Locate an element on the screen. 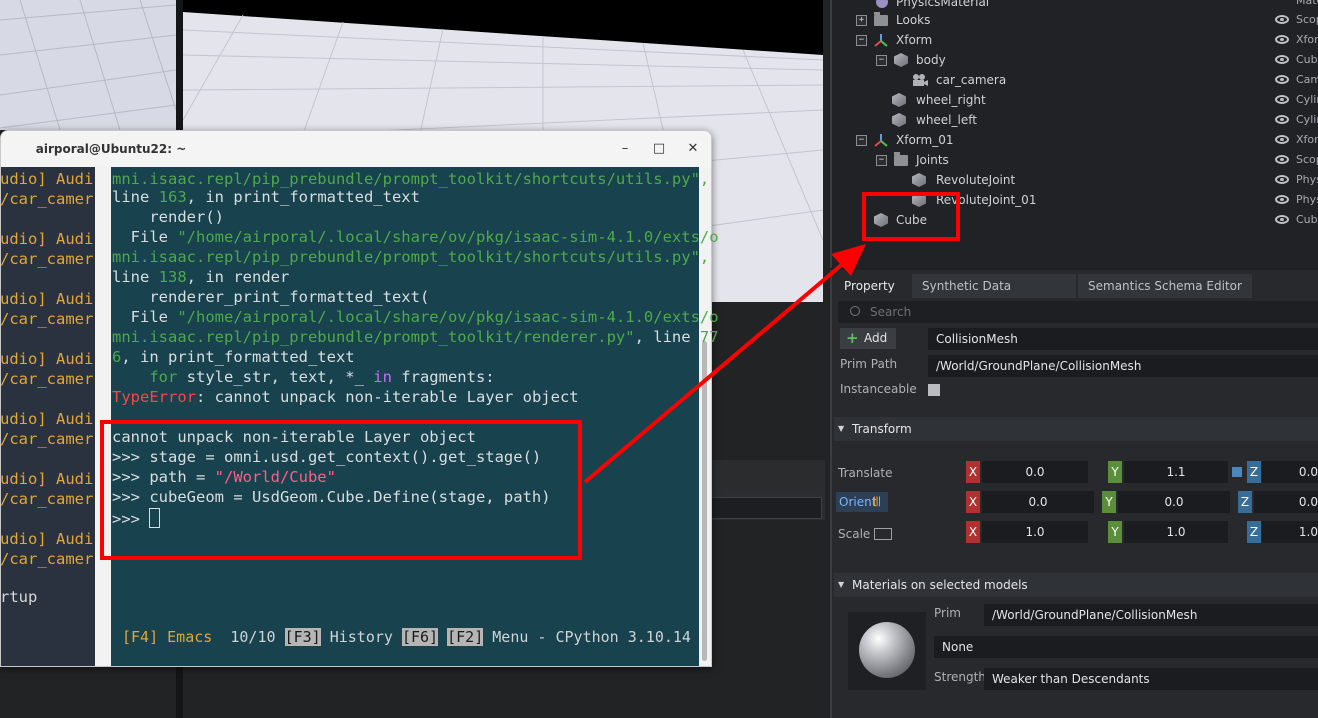 The height and width of the screenshot is (718, 1318). tab-synthetic-data-recorder: Synthetic Data Recorder is located at coordinates (994, 295).